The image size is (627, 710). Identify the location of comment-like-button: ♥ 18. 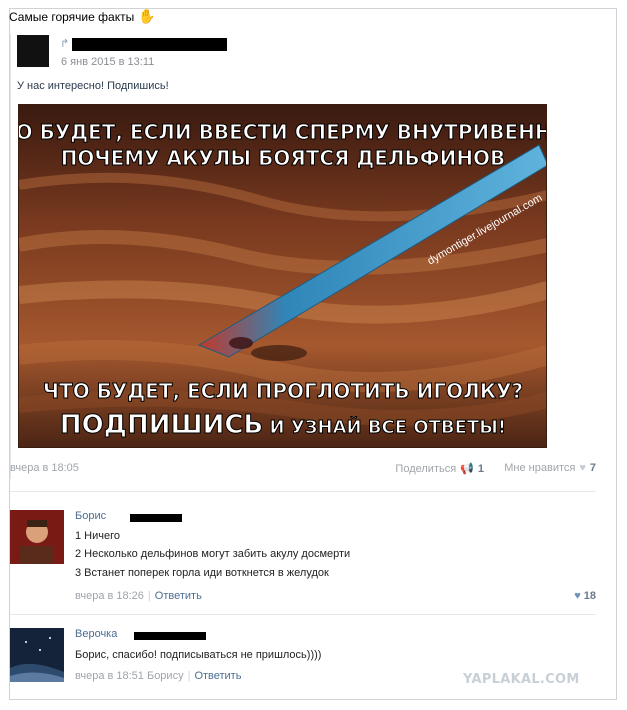
(585, 596).